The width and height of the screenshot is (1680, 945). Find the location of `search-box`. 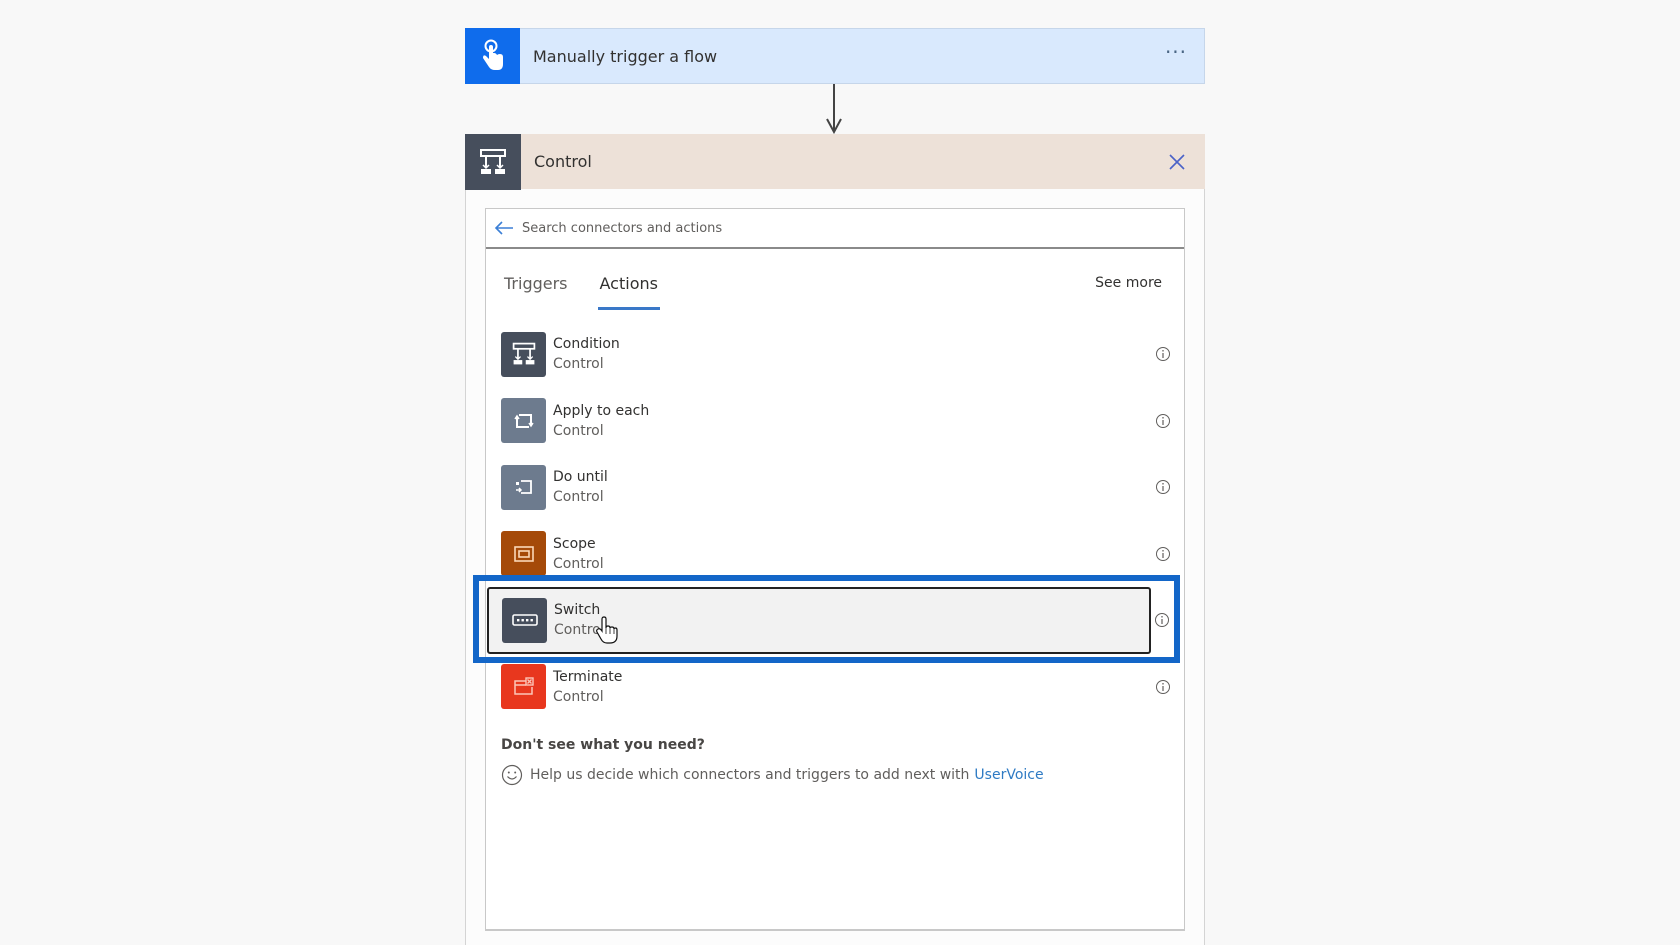

search-box is located at coordinates (835, 229).